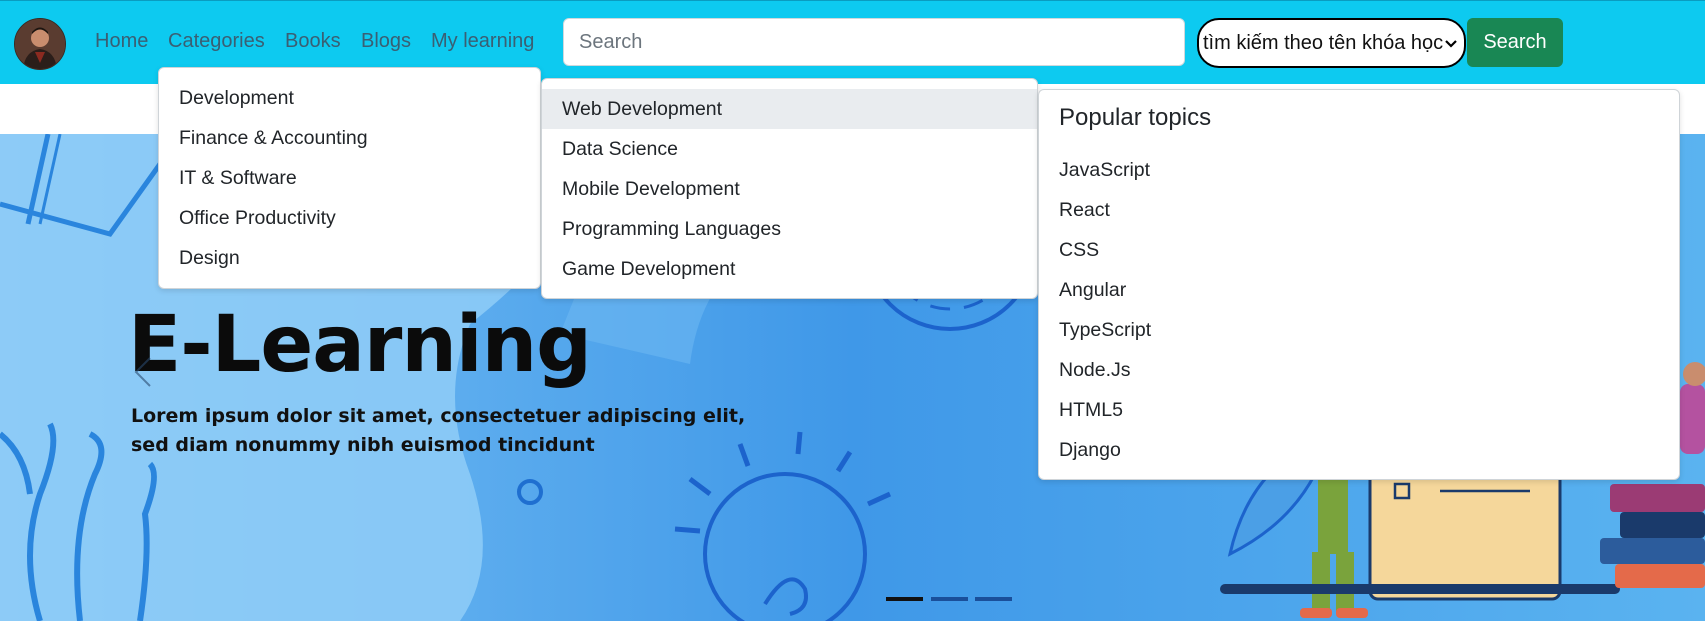  What do you see at coordinates (1359, 250) in the screenshot?
I see `topic-item-css: CSS` at bounding box center [1359, 250].